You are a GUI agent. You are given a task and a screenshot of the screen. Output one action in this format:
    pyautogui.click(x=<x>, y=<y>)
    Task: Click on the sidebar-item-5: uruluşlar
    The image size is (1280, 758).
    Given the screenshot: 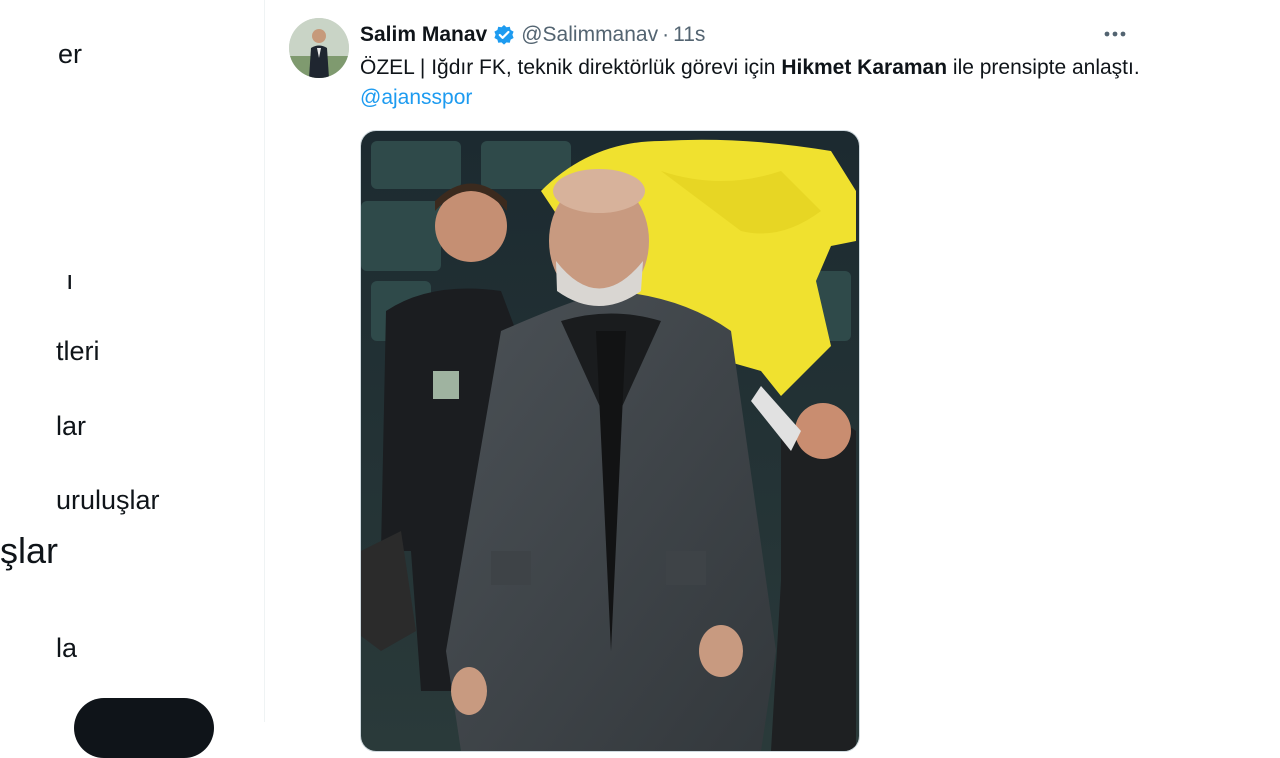 What is the action you would take?
    pyautogui.click(x=108, y=500)
    